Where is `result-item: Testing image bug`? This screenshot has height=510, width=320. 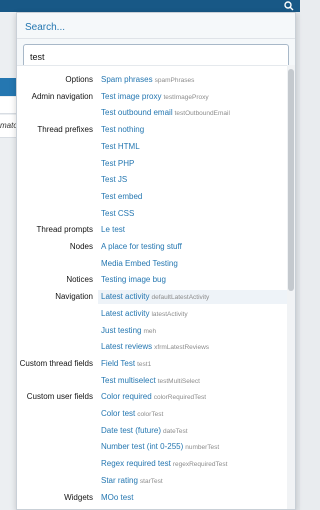
result-item: Testing image bug is located at coordinates (192, 280).